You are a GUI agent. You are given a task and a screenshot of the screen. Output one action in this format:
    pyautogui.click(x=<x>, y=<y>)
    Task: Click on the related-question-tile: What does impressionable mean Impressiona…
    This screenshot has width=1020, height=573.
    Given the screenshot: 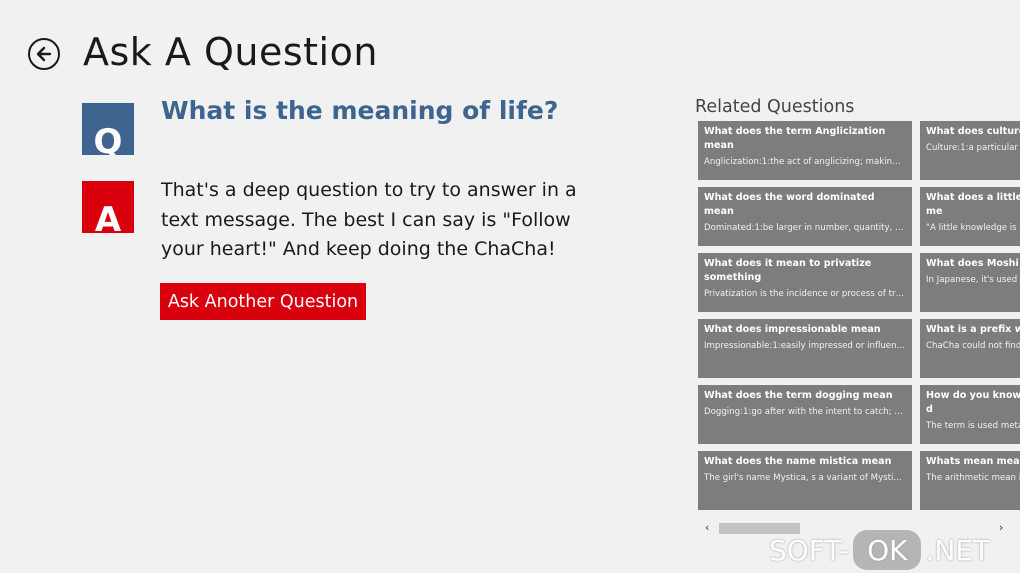 What is the action you would take?
    pyautogui.click(x=805, y=348)
    